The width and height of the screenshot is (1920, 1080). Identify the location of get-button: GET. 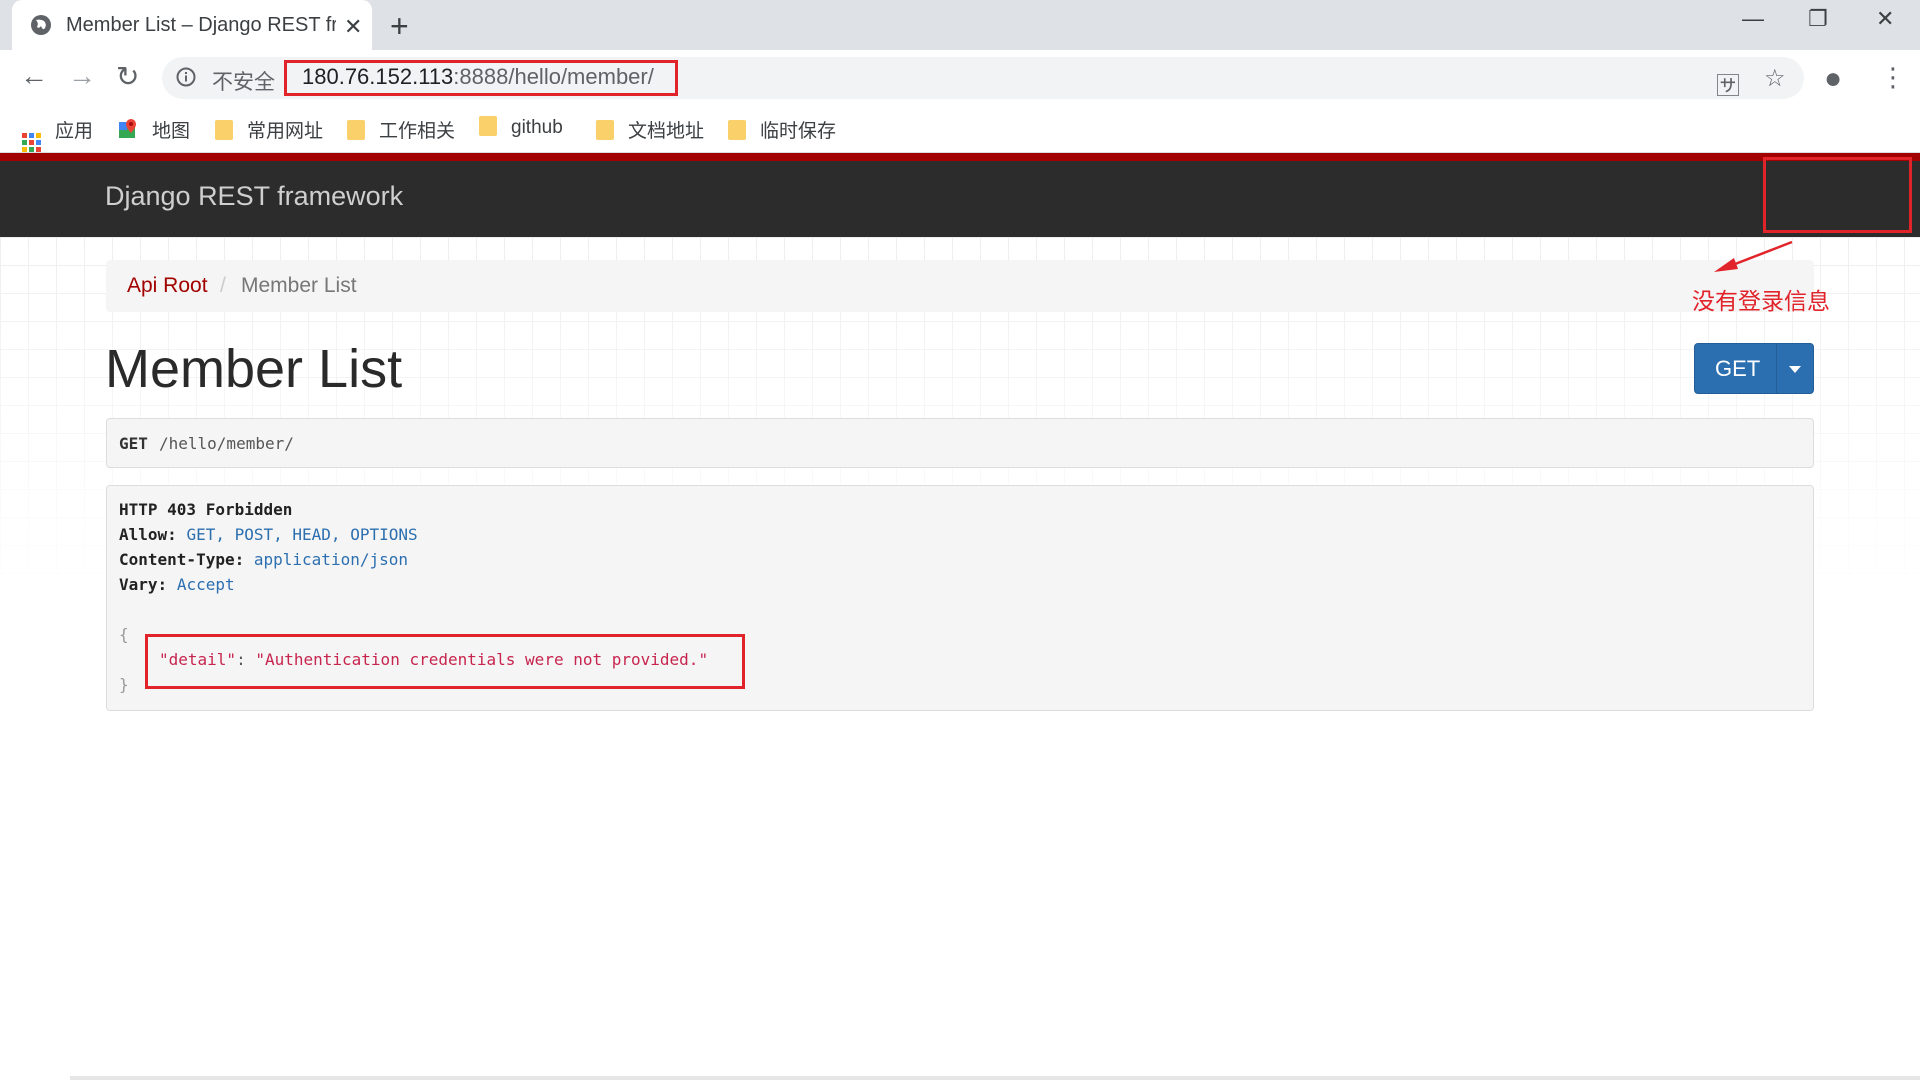
(1754, 368).